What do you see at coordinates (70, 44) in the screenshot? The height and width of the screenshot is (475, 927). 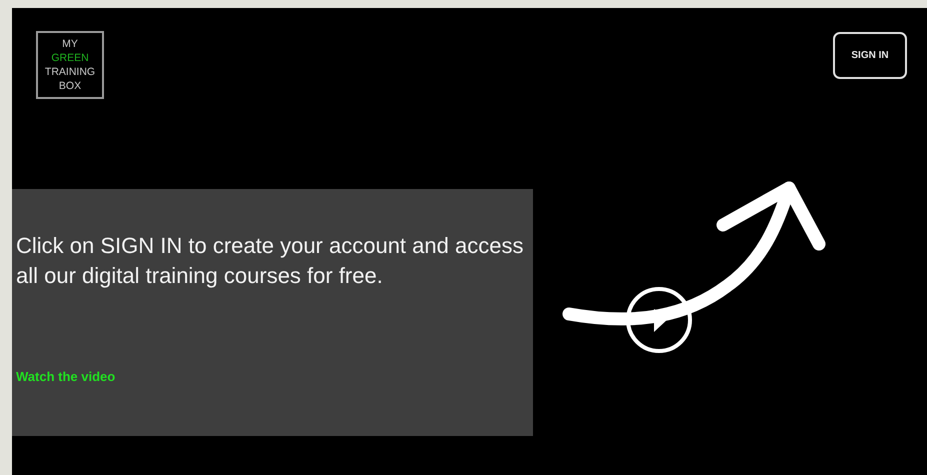 I see `logo-text: MY` at bounding box center [70, 44].